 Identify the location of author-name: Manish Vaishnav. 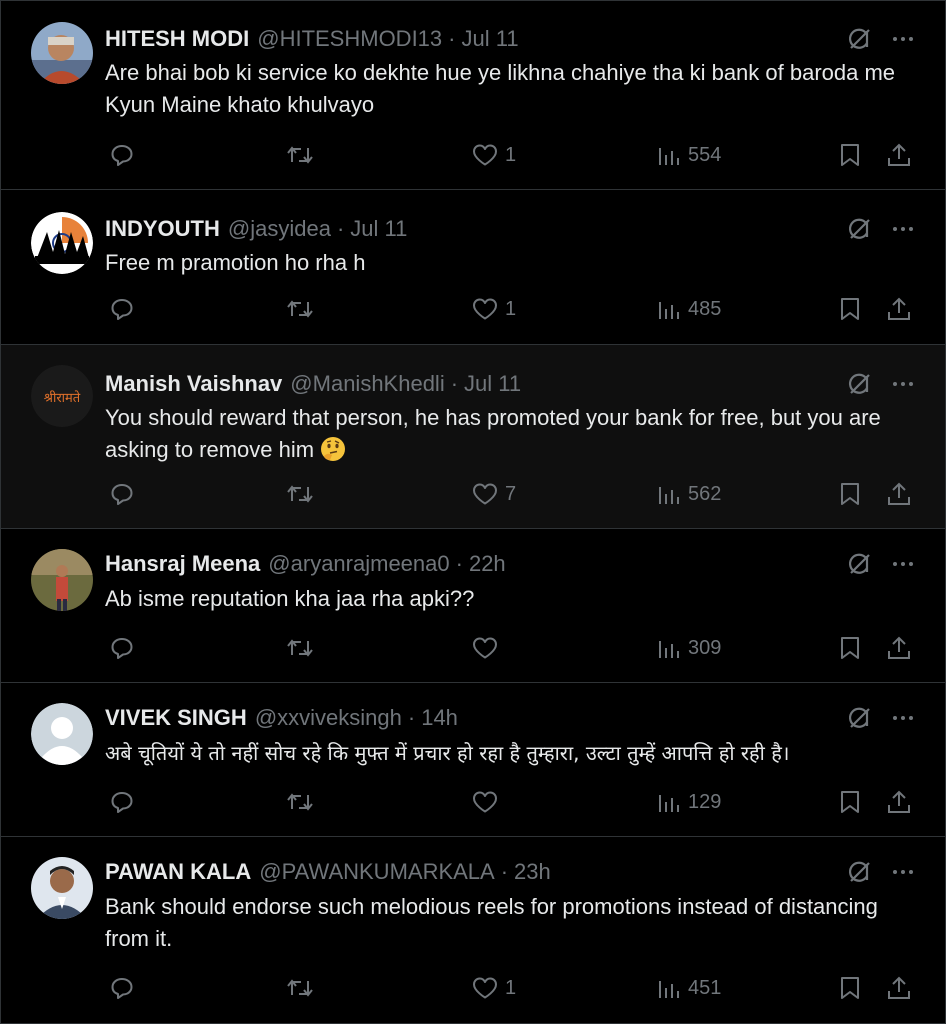
(193, 384).